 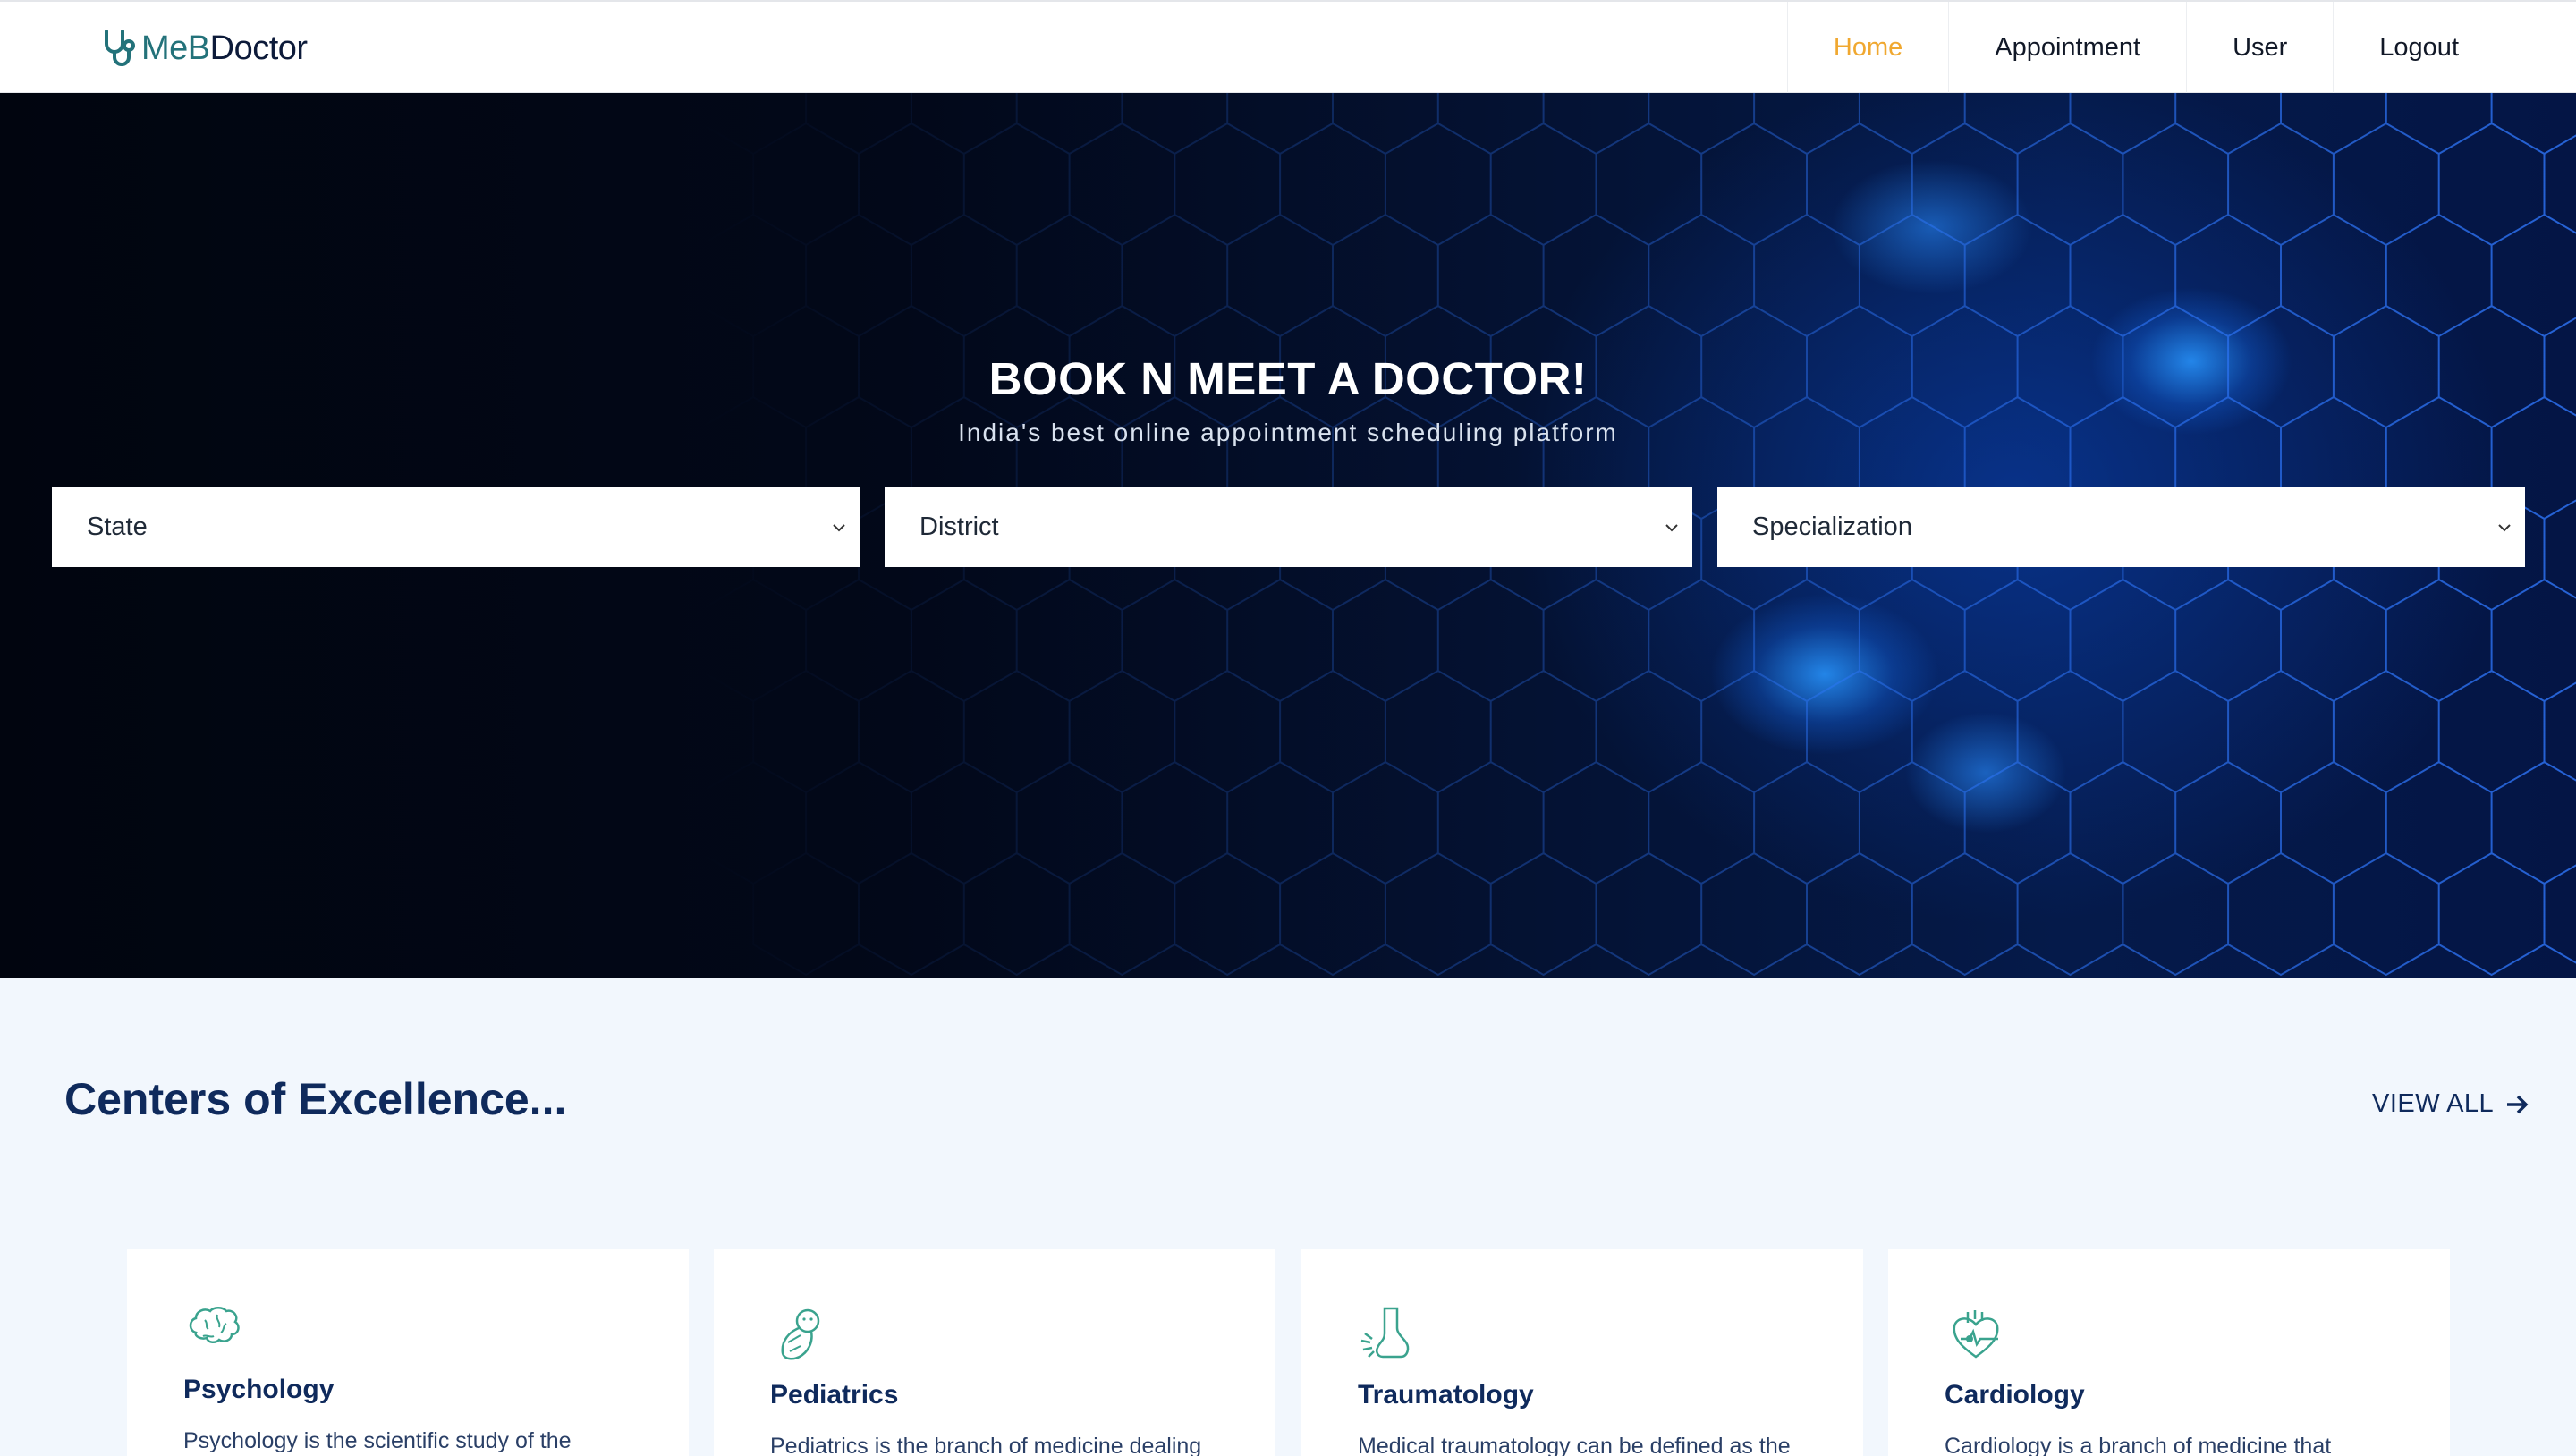 I want to click on state-select: State, so click(x=456, y=527).